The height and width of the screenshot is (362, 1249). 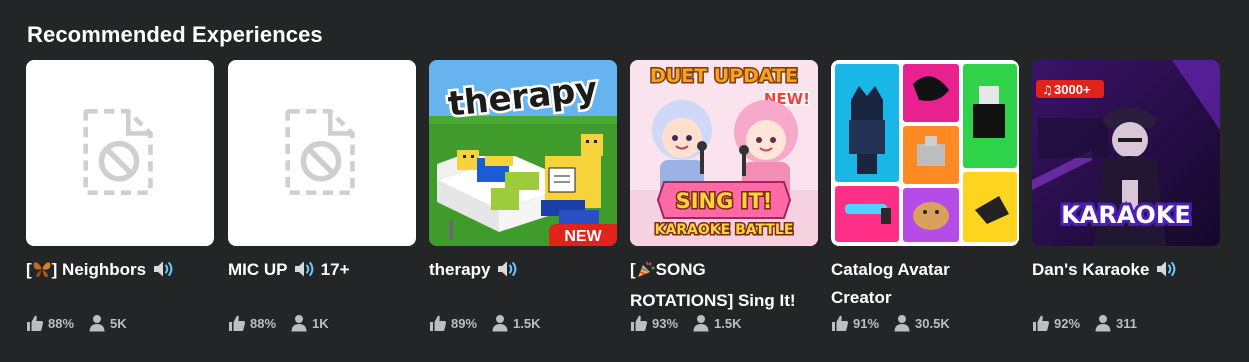 I want to click on rating-value: 92%, so click(x=1067, y=323).